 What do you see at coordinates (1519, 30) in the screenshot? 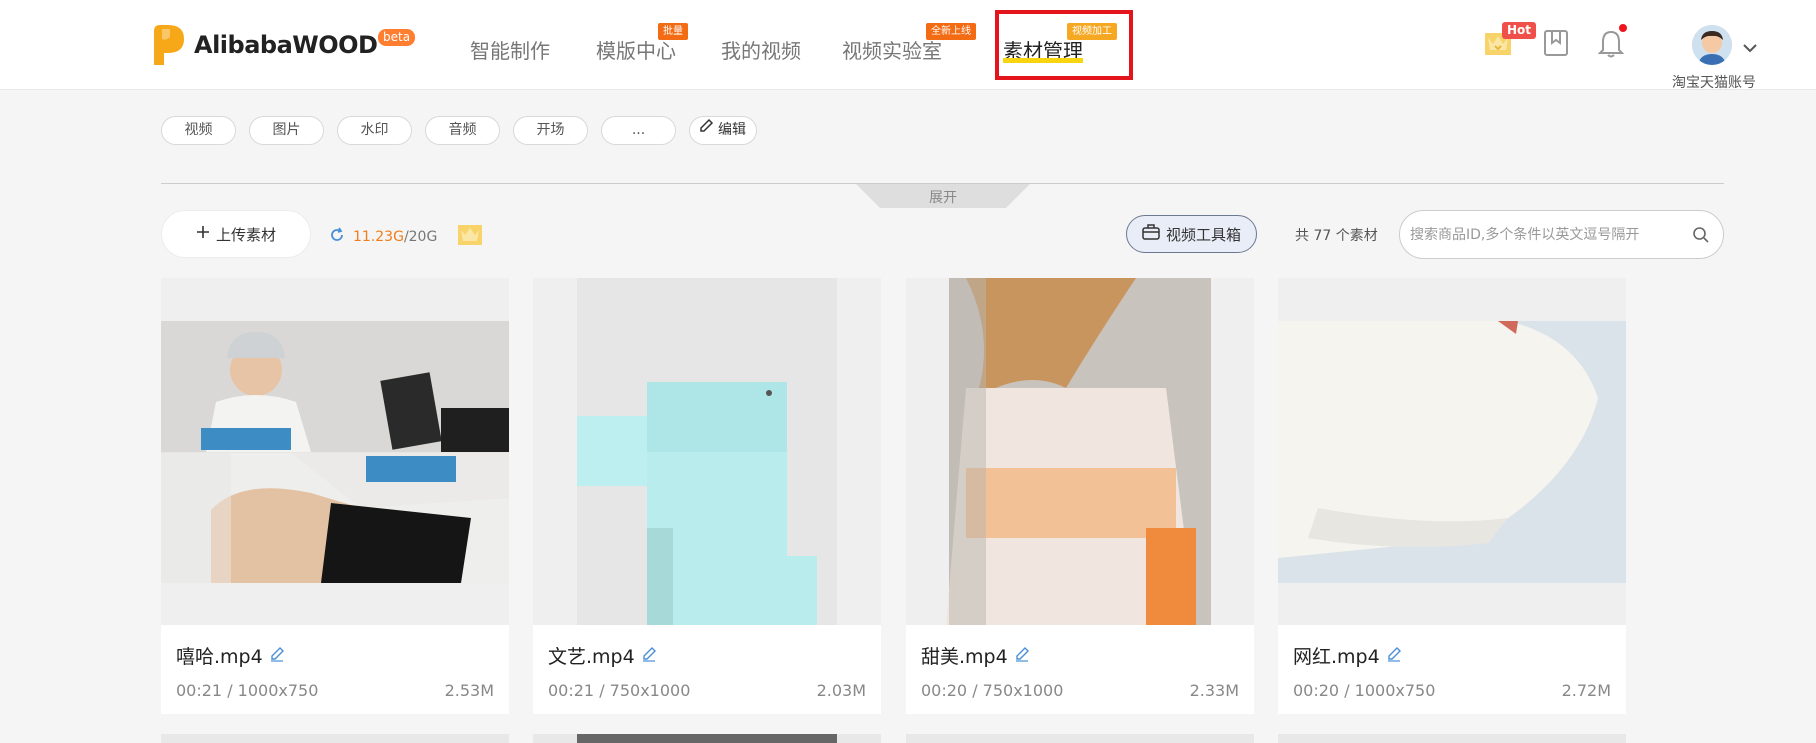
I see `hot-badge: Hot` at bounding box center [1519, 30].